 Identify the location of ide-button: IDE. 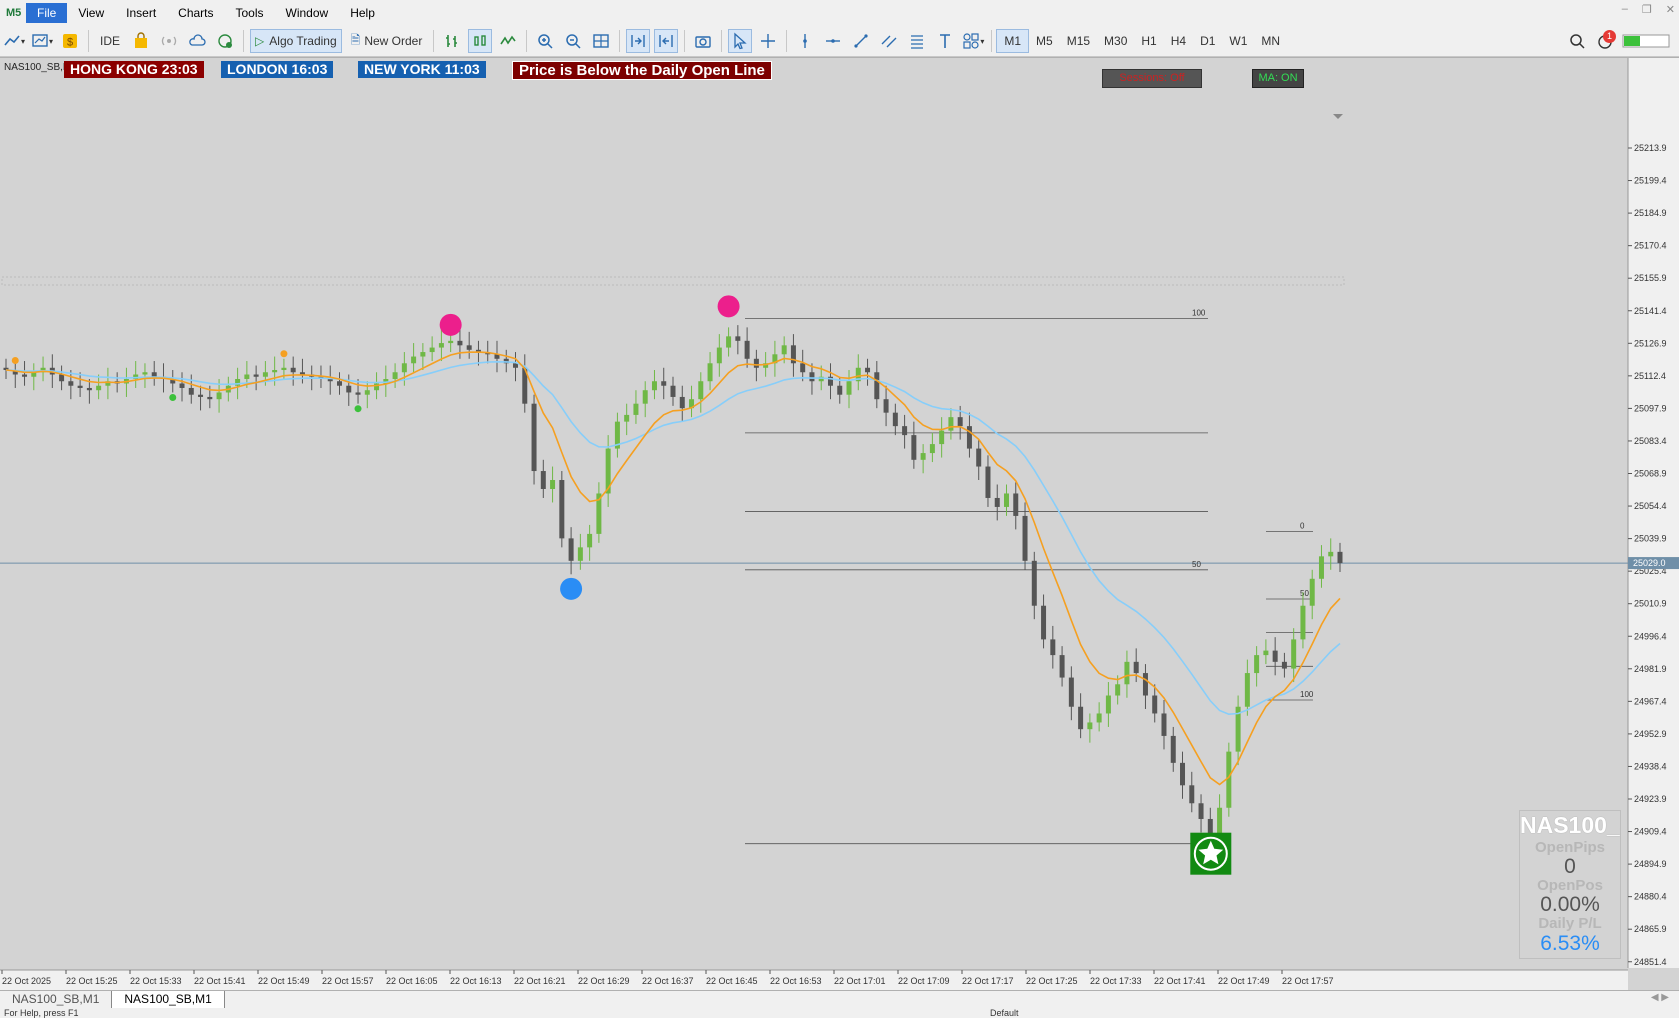
(110, 41).